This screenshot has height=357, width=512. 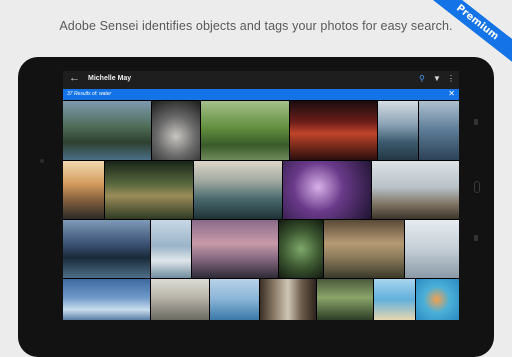 What do you see at coordinates (477, 187) in the screenshot?
I see `home-button` at bounding box center [477, 187].